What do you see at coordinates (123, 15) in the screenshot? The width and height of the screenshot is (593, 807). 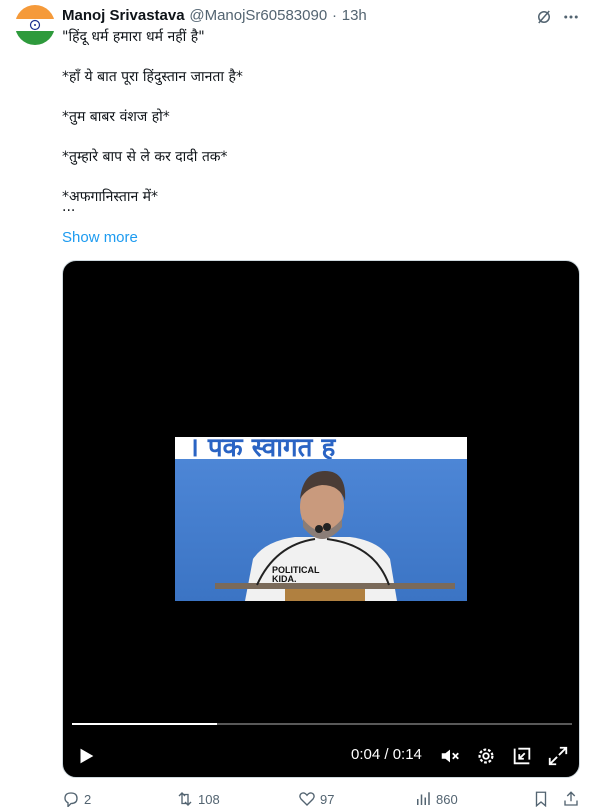 I see `author-name: Manoj Srivastava` at bounding box center [123, 15].